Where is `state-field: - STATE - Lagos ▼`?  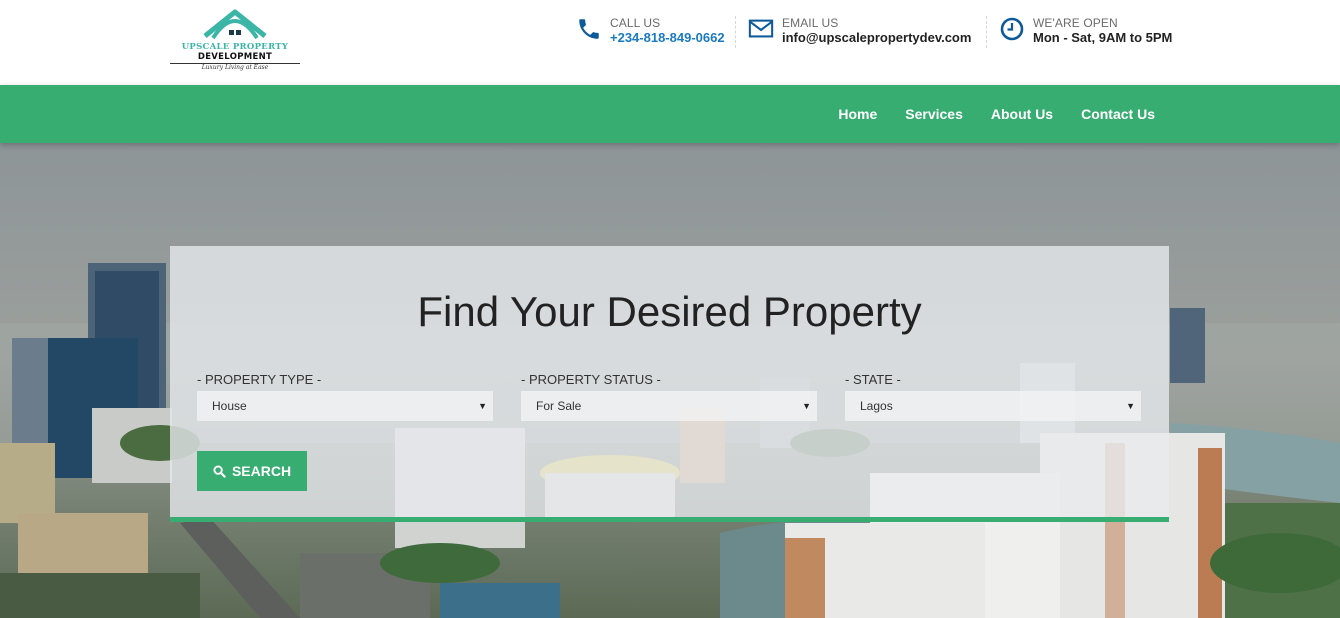
state-field: - STATE - Lagos ▼ is located at coordinates (993, 396).